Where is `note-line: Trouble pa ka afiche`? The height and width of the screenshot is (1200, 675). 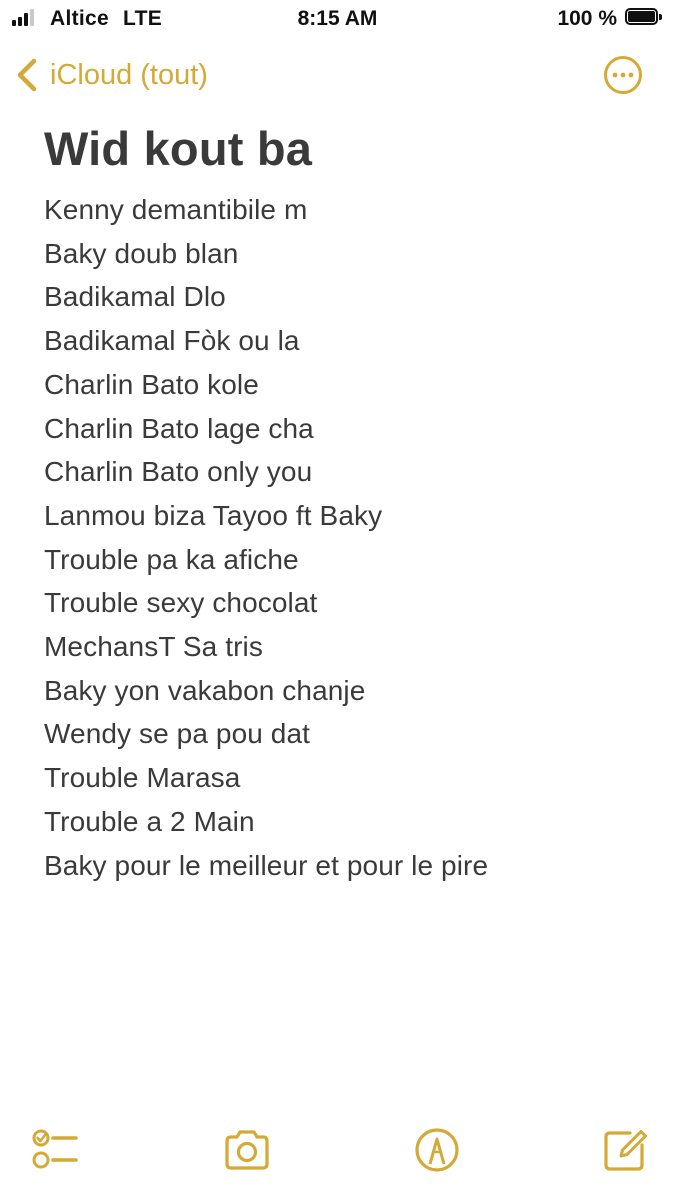
note-line: Trouble pa ka afiche is located at coordinates (171, 559).